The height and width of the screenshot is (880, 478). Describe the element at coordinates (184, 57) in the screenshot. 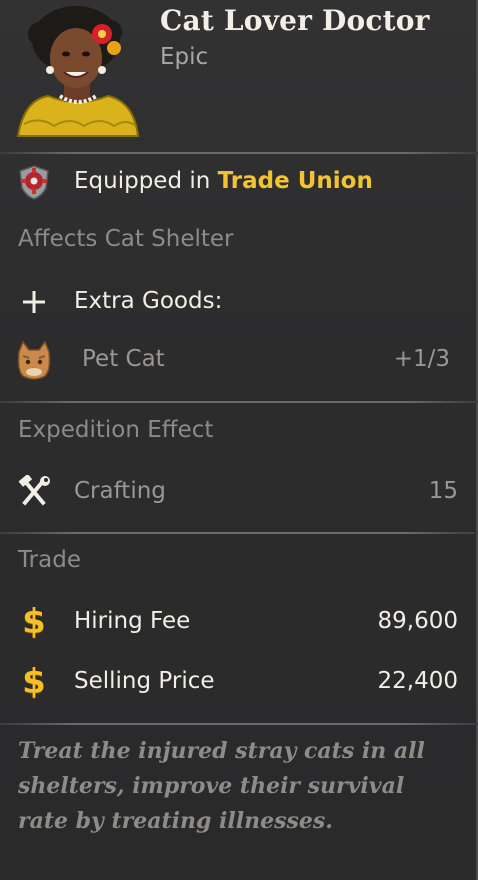

I see `rarity-label: Epic` at that location.